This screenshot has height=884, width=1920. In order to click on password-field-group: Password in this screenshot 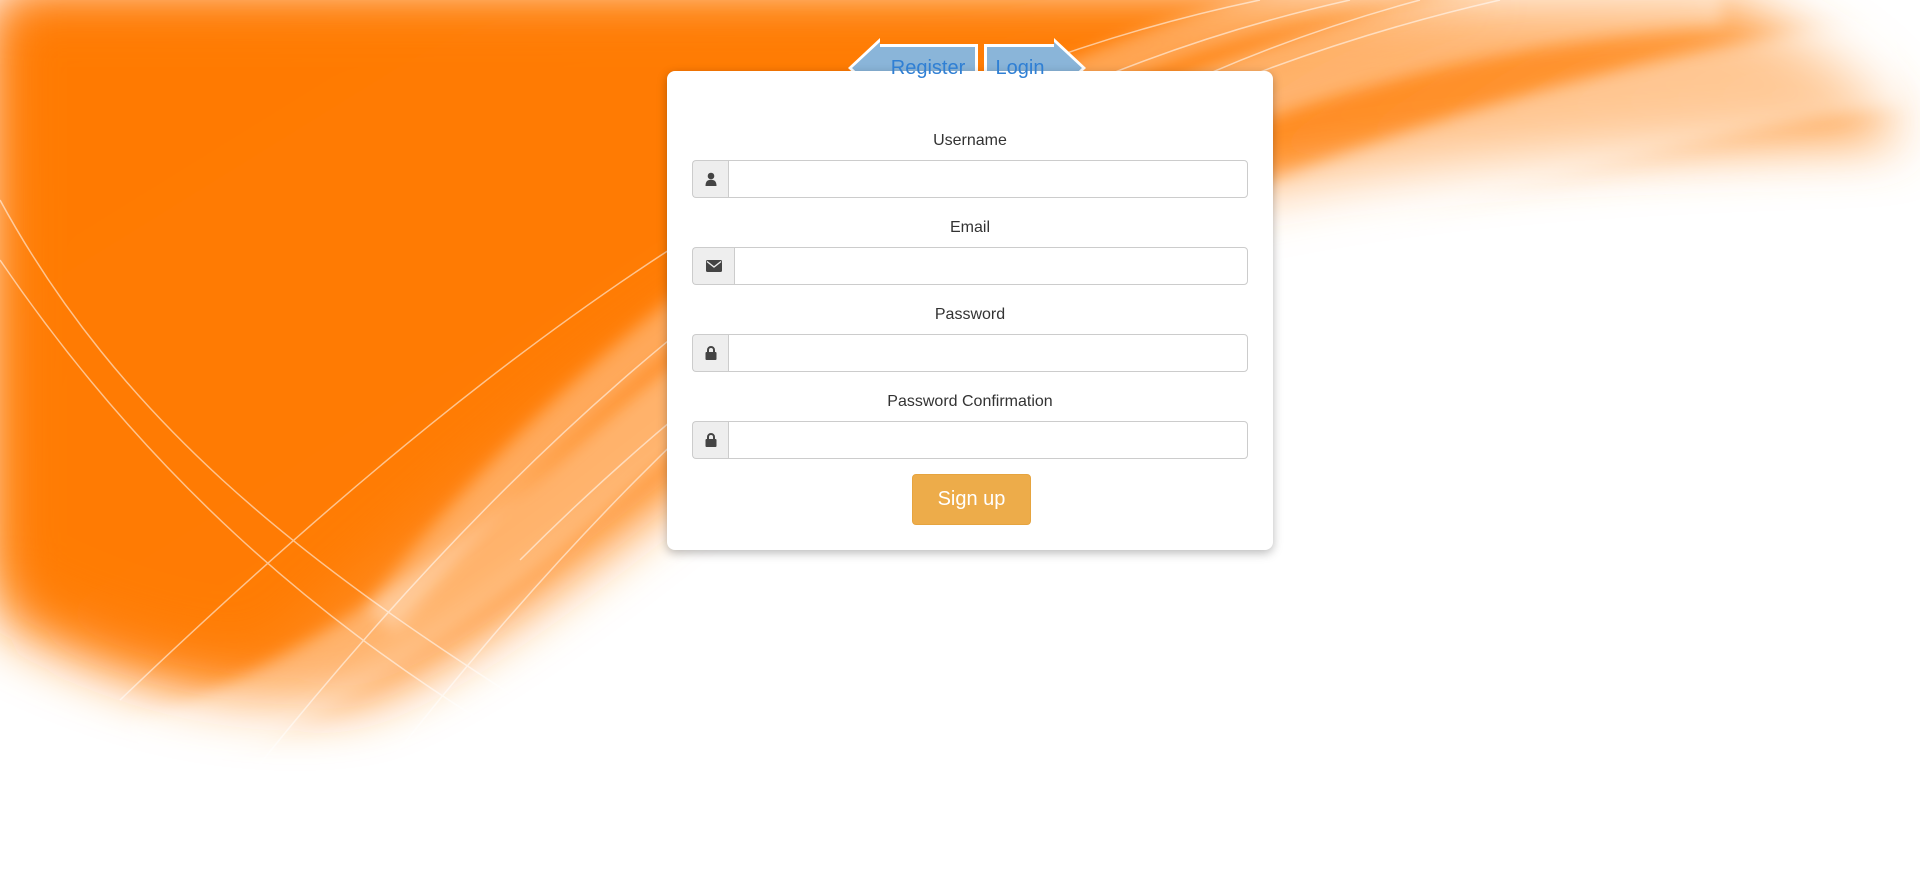, I will do `click(970, 338)`.